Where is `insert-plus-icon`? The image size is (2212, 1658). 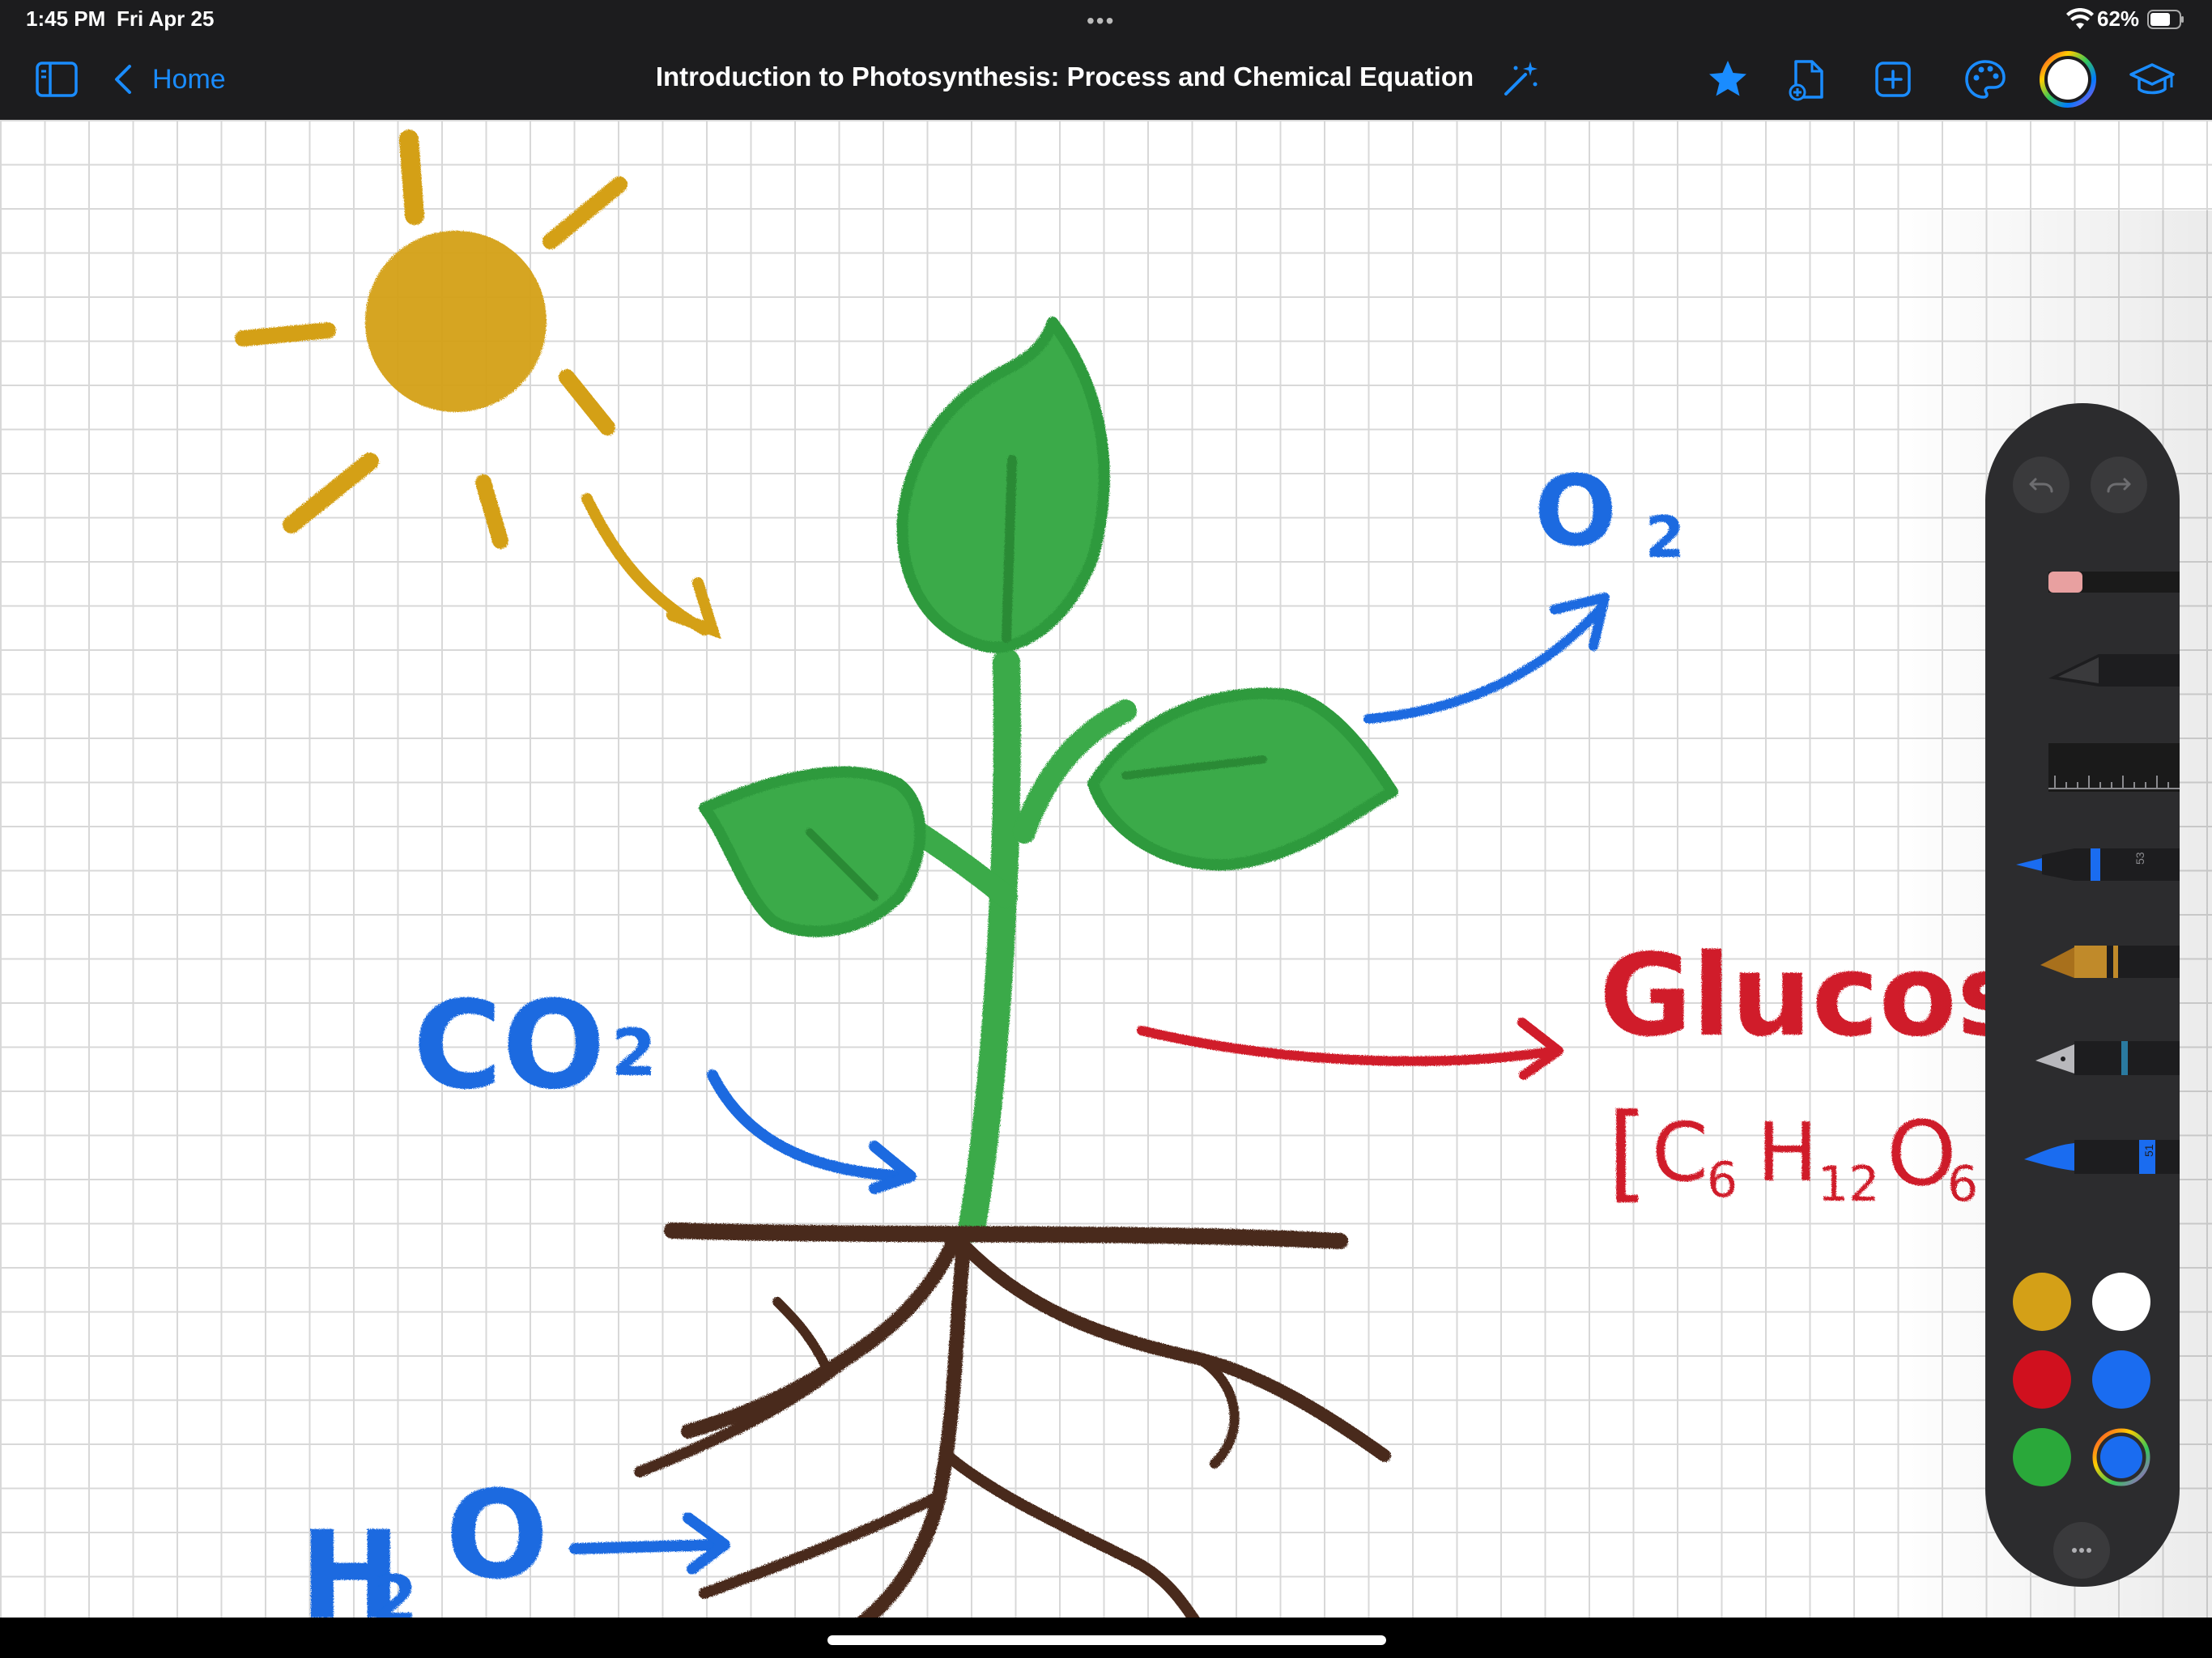
insert-plus-icon is located at coordinates (1893, 79).